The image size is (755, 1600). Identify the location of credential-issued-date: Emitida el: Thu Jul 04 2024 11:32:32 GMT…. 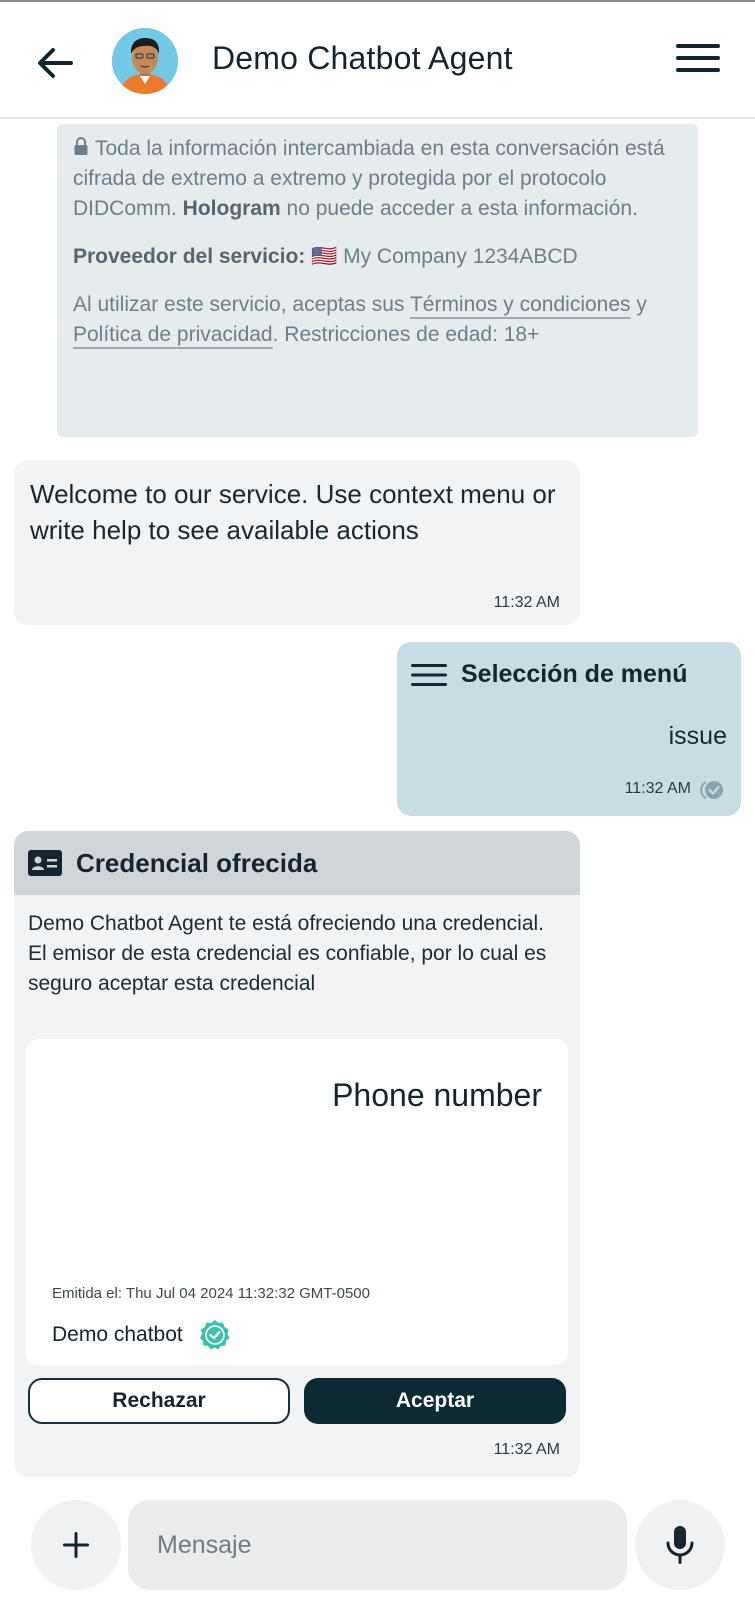
(211, 1293).